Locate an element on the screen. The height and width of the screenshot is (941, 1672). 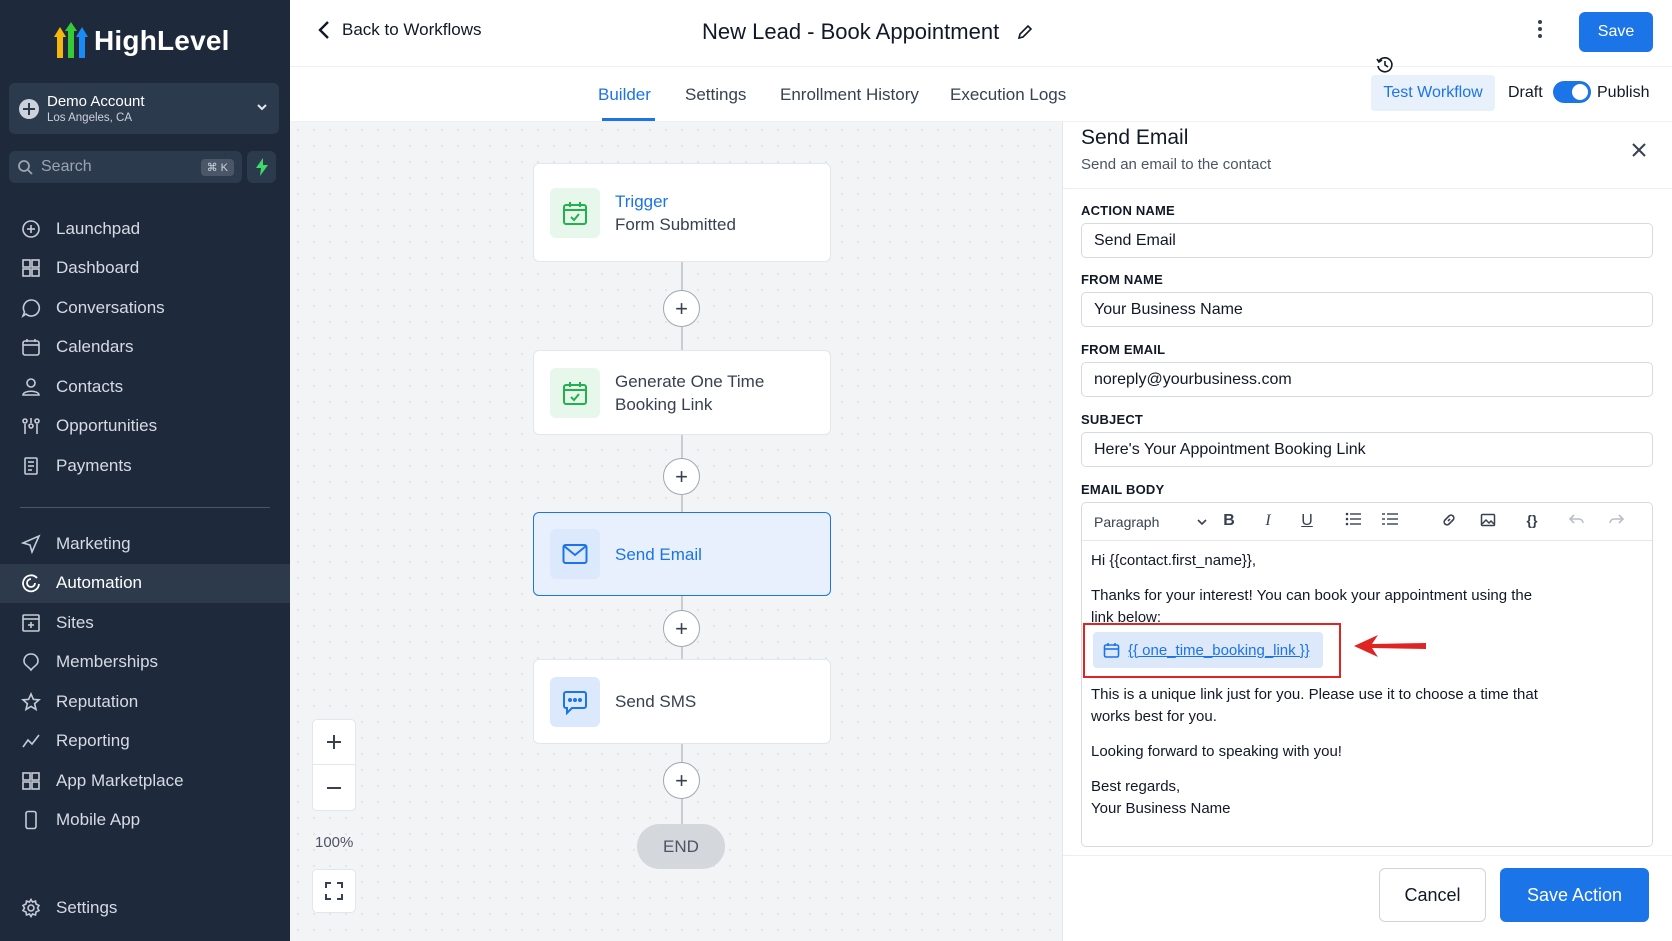
publish-label: Publish is located at coordinates (1623, 92).